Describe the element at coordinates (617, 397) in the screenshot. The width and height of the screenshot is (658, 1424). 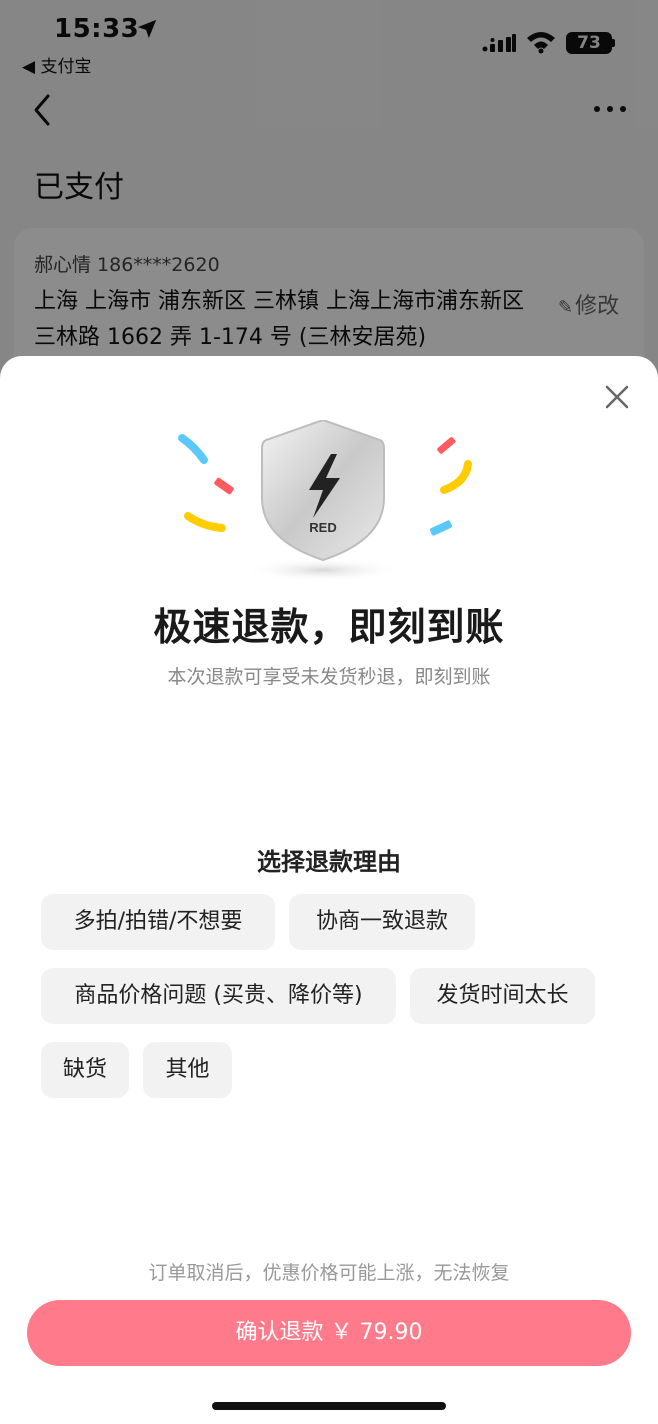
I see `close-icon` at that location.